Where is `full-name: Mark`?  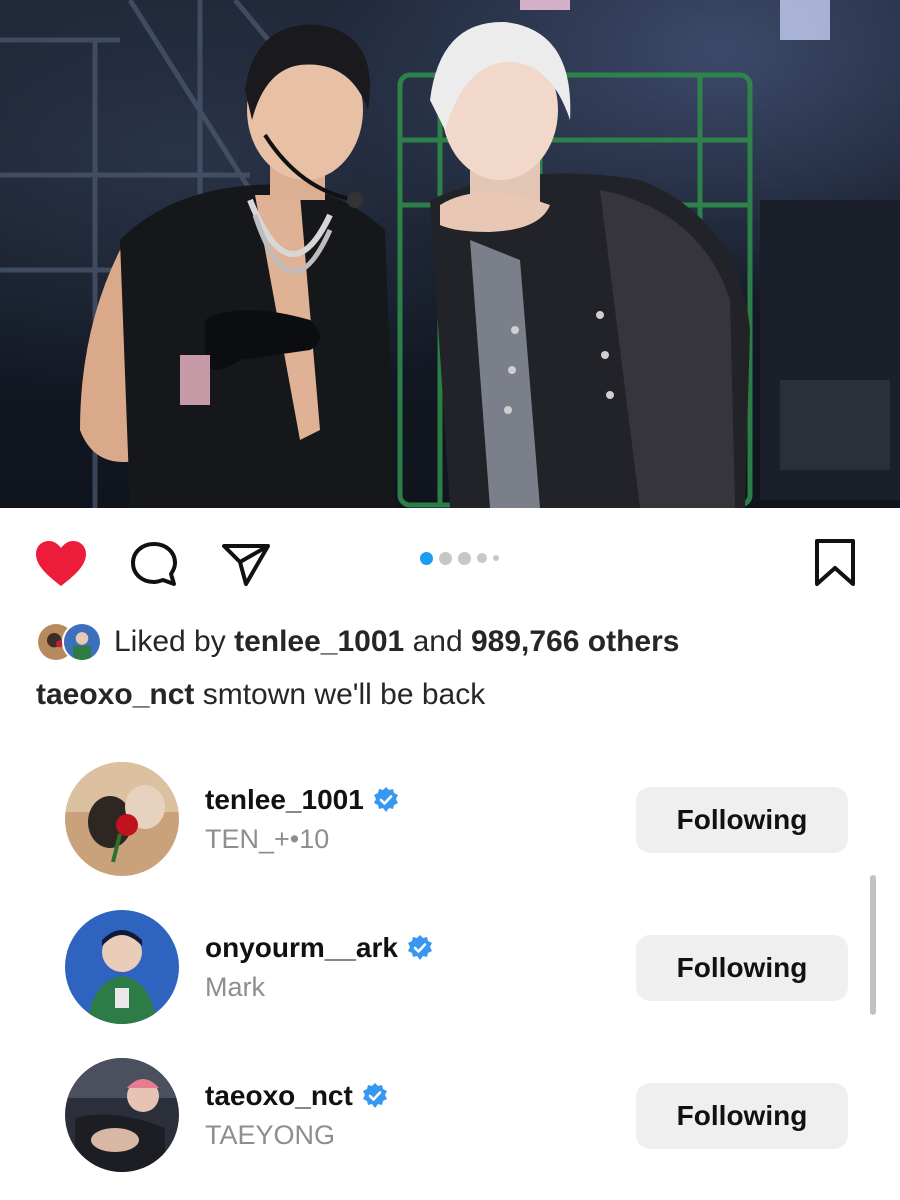
full-name: Mark is located at coordinates (235, 987).